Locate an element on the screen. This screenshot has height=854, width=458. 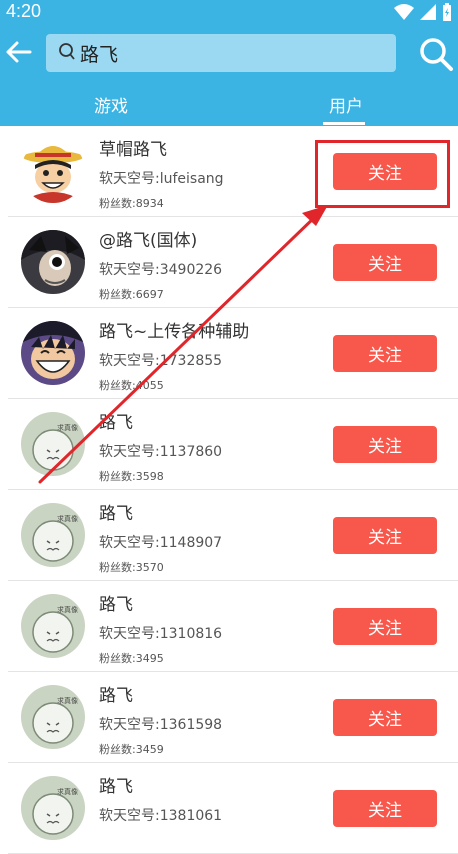
luffy-smile-avatar-icon is located at coordinates (53, 353).